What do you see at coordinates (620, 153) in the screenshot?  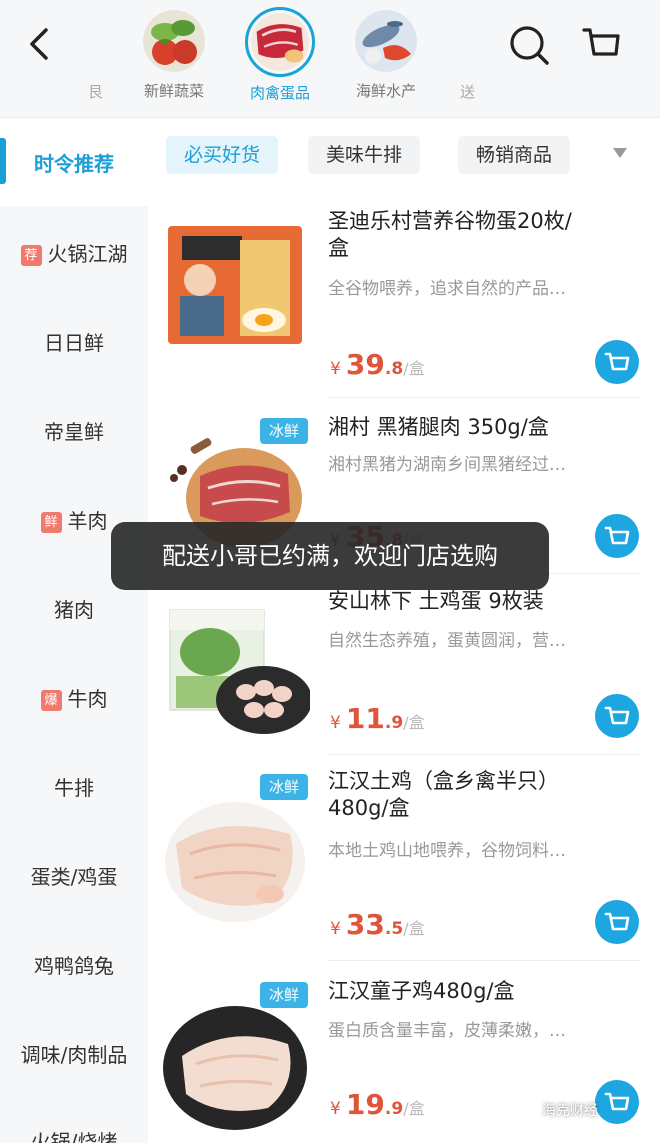 I see `dropdown-arrow-icon` at bounding box center [620, 153].